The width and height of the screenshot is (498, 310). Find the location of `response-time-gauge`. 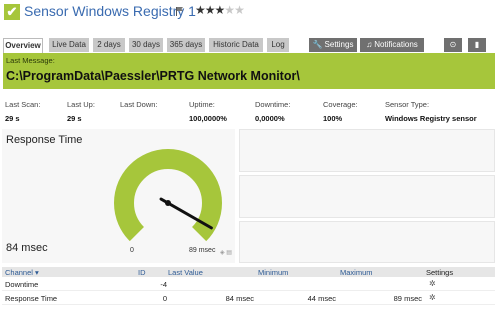

response-time-gauge is located at coordinates (168, 195).